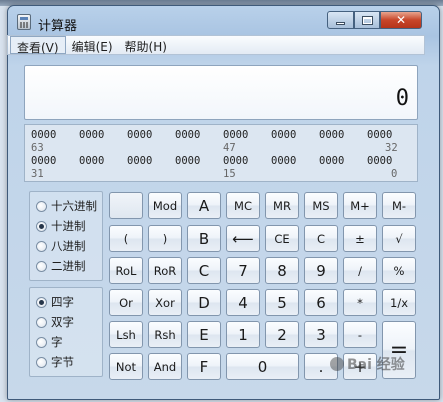 This screenshot has height=402, width=443. Describe the element at coordinates (360, 302) in the screenshot. I see `multiply-button: *` at that location.